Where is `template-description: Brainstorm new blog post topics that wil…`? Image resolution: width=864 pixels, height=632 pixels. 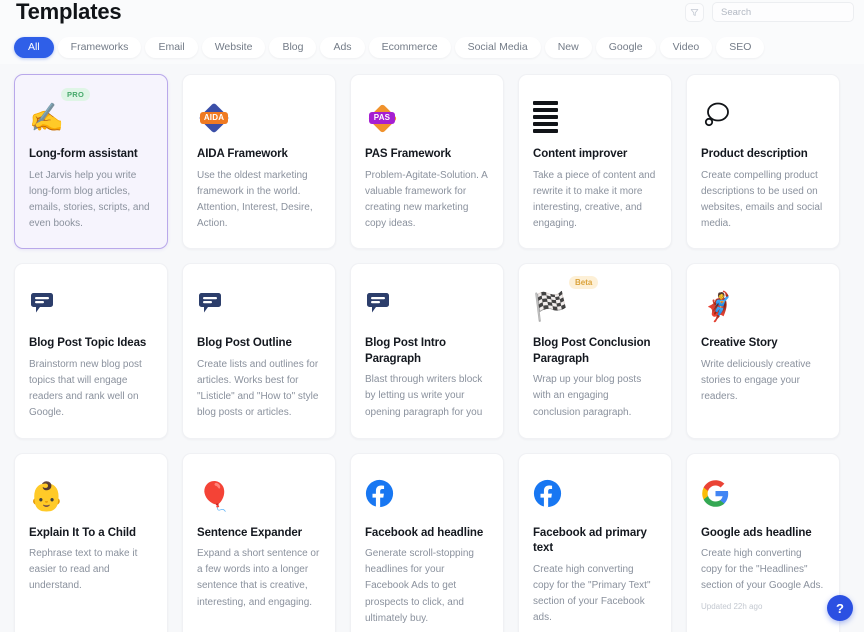
template-description: Brainstorm new blog post topics that wil… is located at coordinates (85, 388).